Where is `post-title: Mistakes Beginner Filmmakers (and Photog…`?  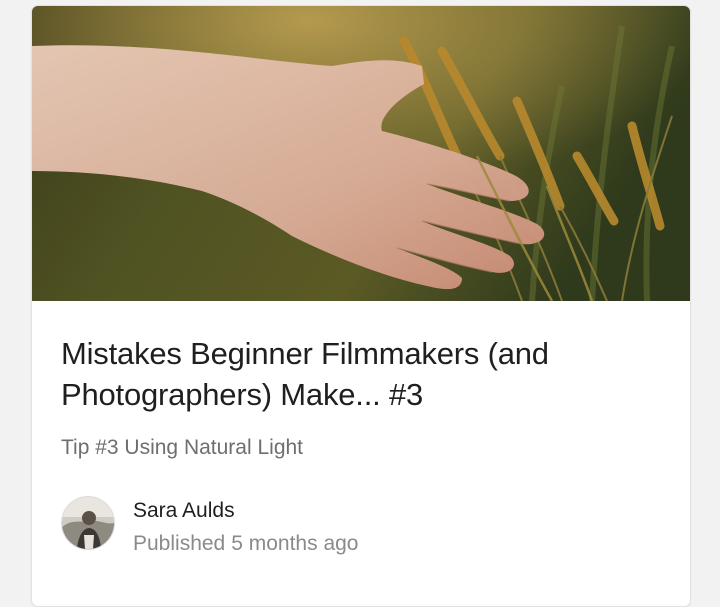 post-title: Mistakes Beginner Filmmakers (and Photog… is located at coordinates (361, 374).